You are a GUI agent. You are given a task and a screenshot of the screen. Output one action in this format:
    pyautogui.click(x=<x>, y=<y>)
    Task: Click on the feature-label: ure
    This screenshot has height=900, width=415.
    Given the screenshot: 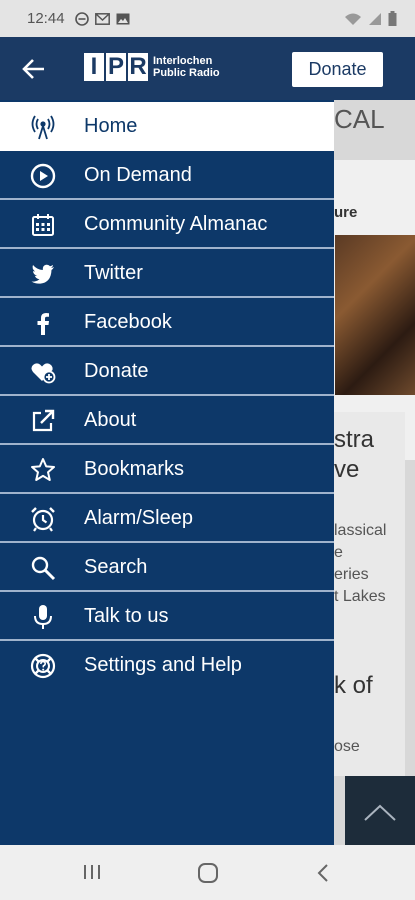 What is the action you would take?
    pyautogui.click(x=346, y=212)
    